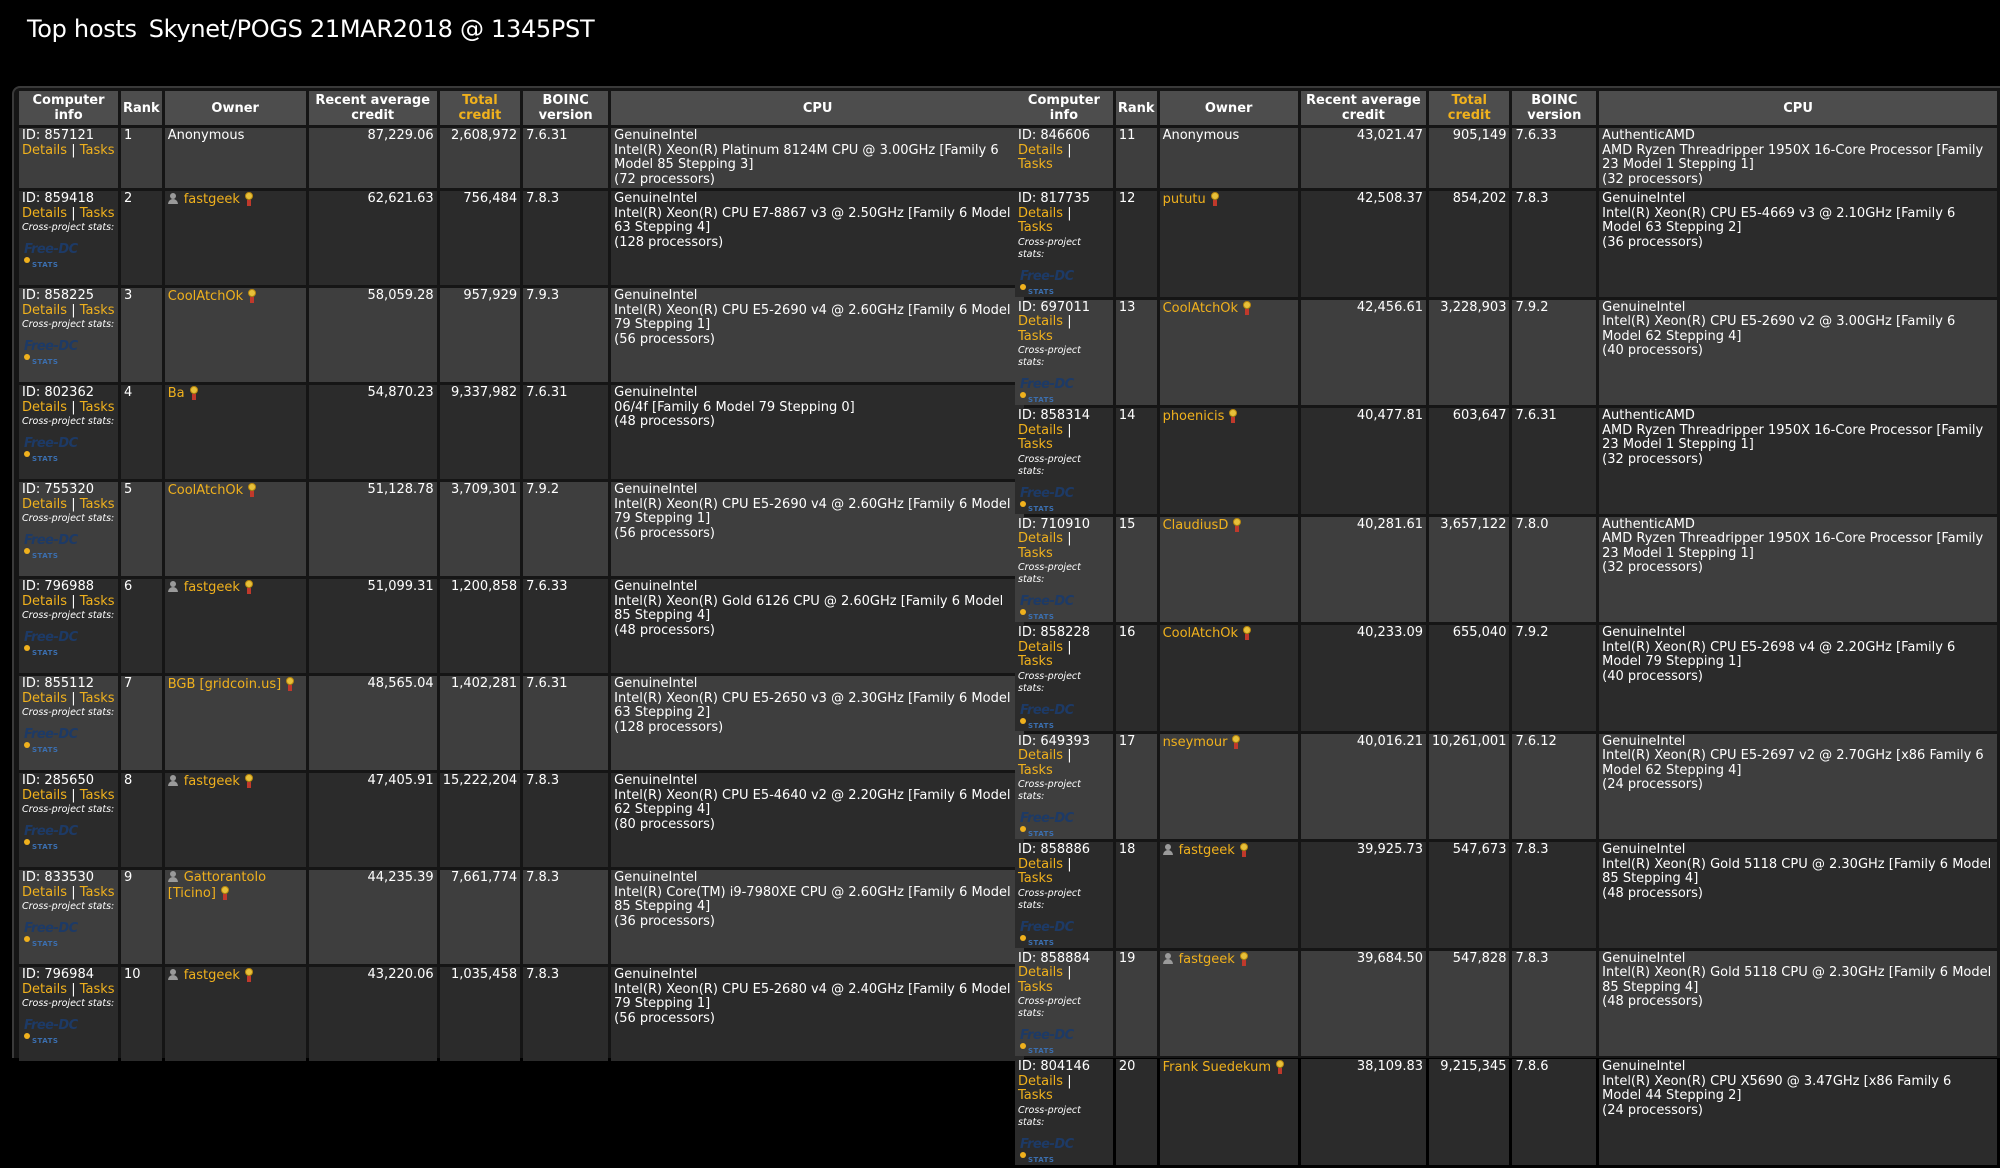 The height and width of the screenshot is (1168, 2000). Describe the element at coordinates (176, 393) in the screenshot. I see `owner-link: Ba` at that location.